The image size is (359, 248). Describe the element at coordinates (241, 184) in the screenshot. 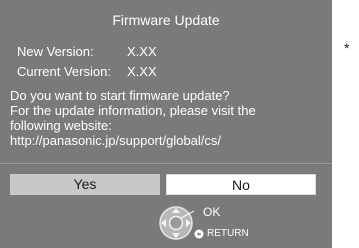

I see `no-button: No` at that location.